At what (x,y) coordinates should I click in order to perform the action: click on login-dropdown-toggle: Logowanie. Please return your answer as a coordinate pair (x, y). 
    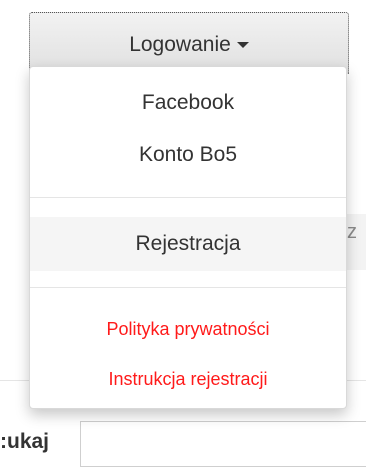
    Looking at the image, I should click on (189, 43).